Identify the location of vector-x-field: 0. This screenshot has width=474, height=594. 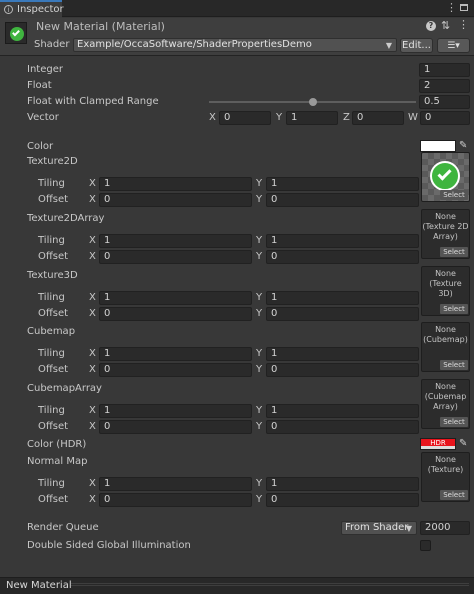
(245, 118).